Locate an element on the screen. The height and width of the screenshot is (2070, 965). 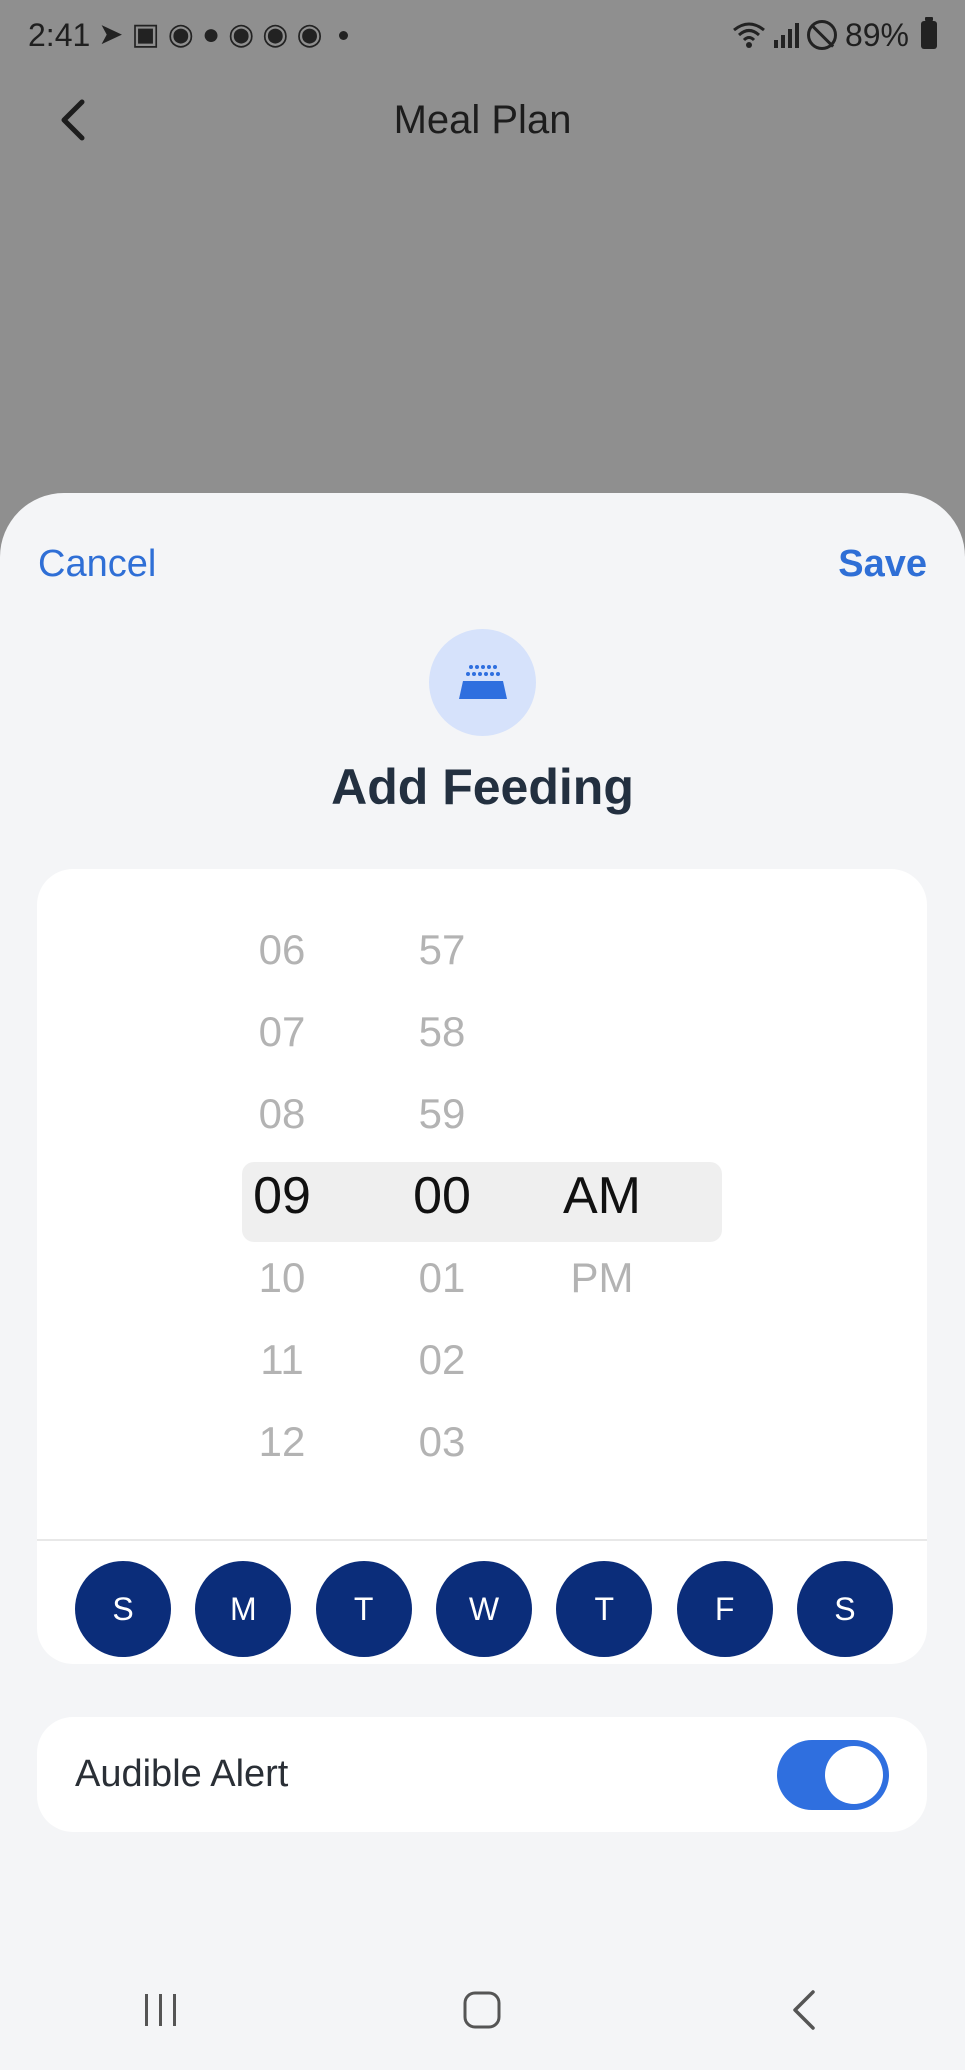
hour-wheel: 06 07 08 09 10 11 12 is located at coordinates (282, 1196).